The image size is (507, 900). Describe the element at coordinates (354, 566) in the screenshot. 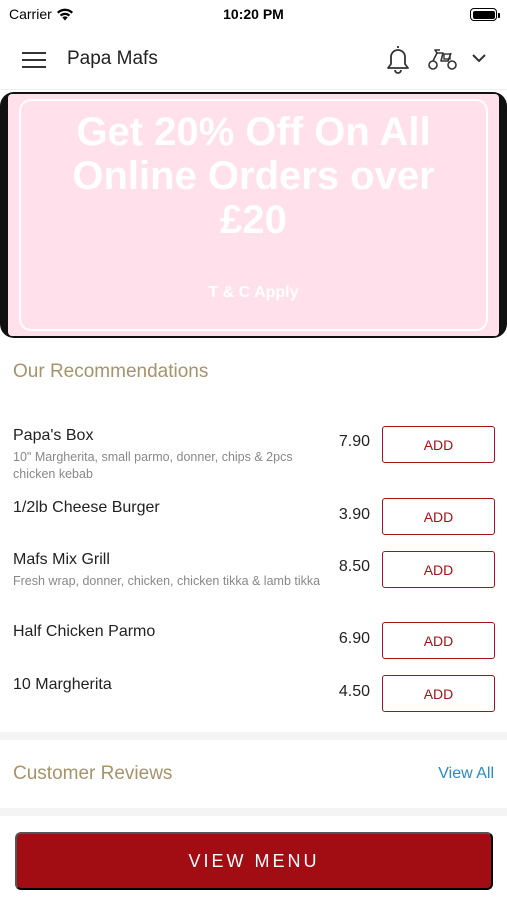

I see `item-price: 8.50` at that location.